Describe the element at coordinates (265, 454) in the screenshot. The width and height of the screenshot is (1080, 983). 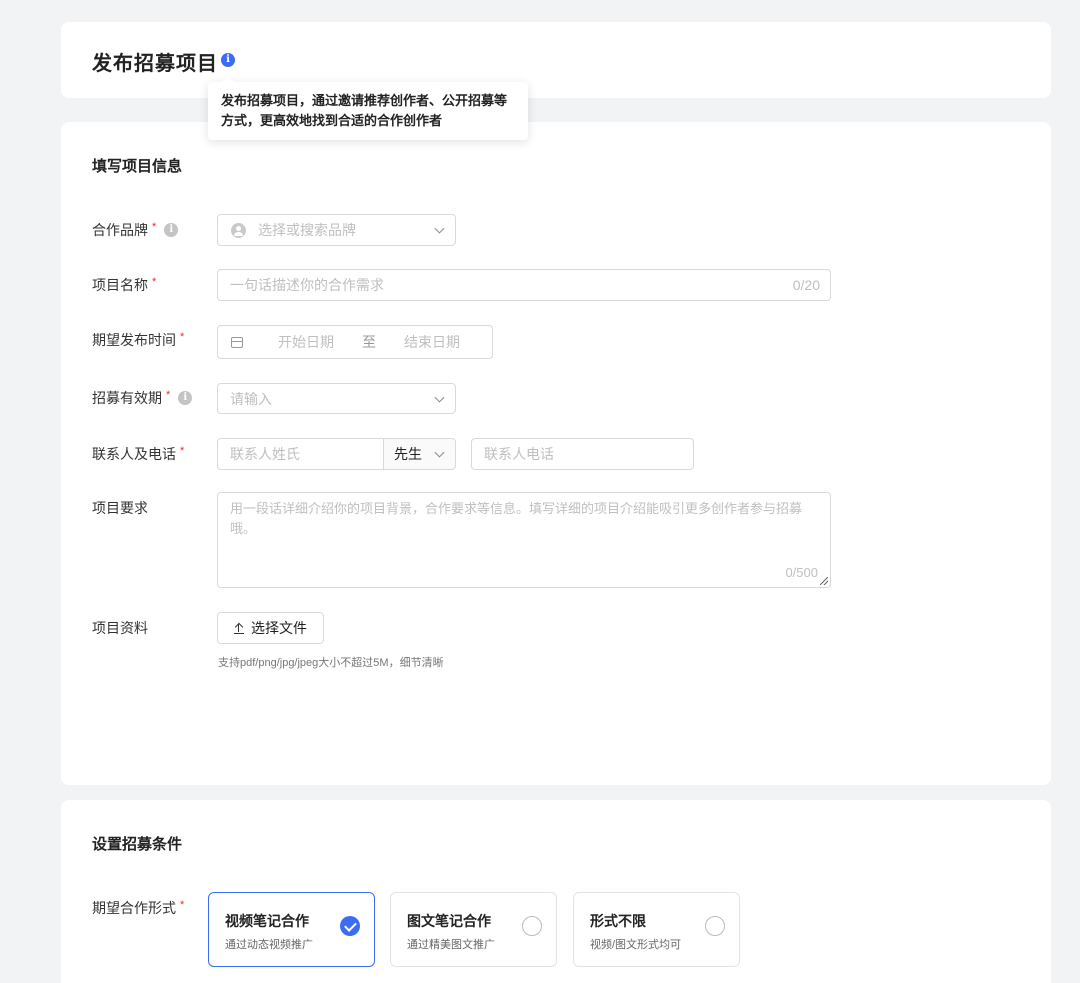
I see `contact-name-placeholder: 联系人姓氏` at that location.